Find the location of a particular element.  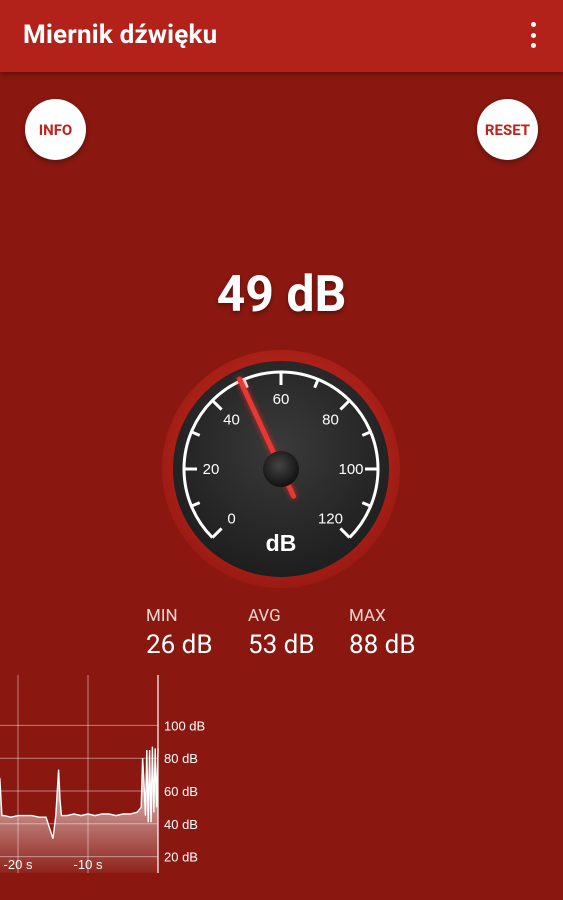

avg-value: 53 dB is located at coordinates (281, 645).